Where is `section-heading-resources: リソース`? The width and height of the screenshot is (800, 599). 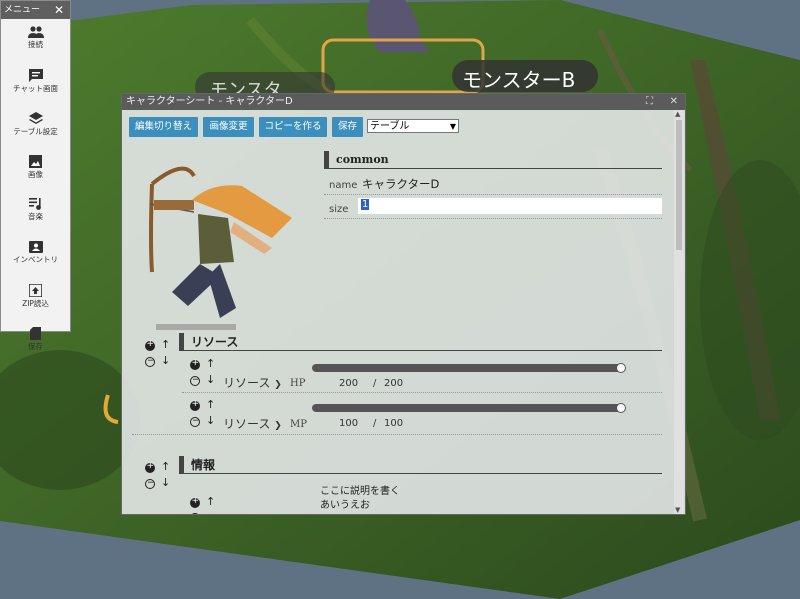 section-heading-resources: リソース is located at coordinates (420, 342).